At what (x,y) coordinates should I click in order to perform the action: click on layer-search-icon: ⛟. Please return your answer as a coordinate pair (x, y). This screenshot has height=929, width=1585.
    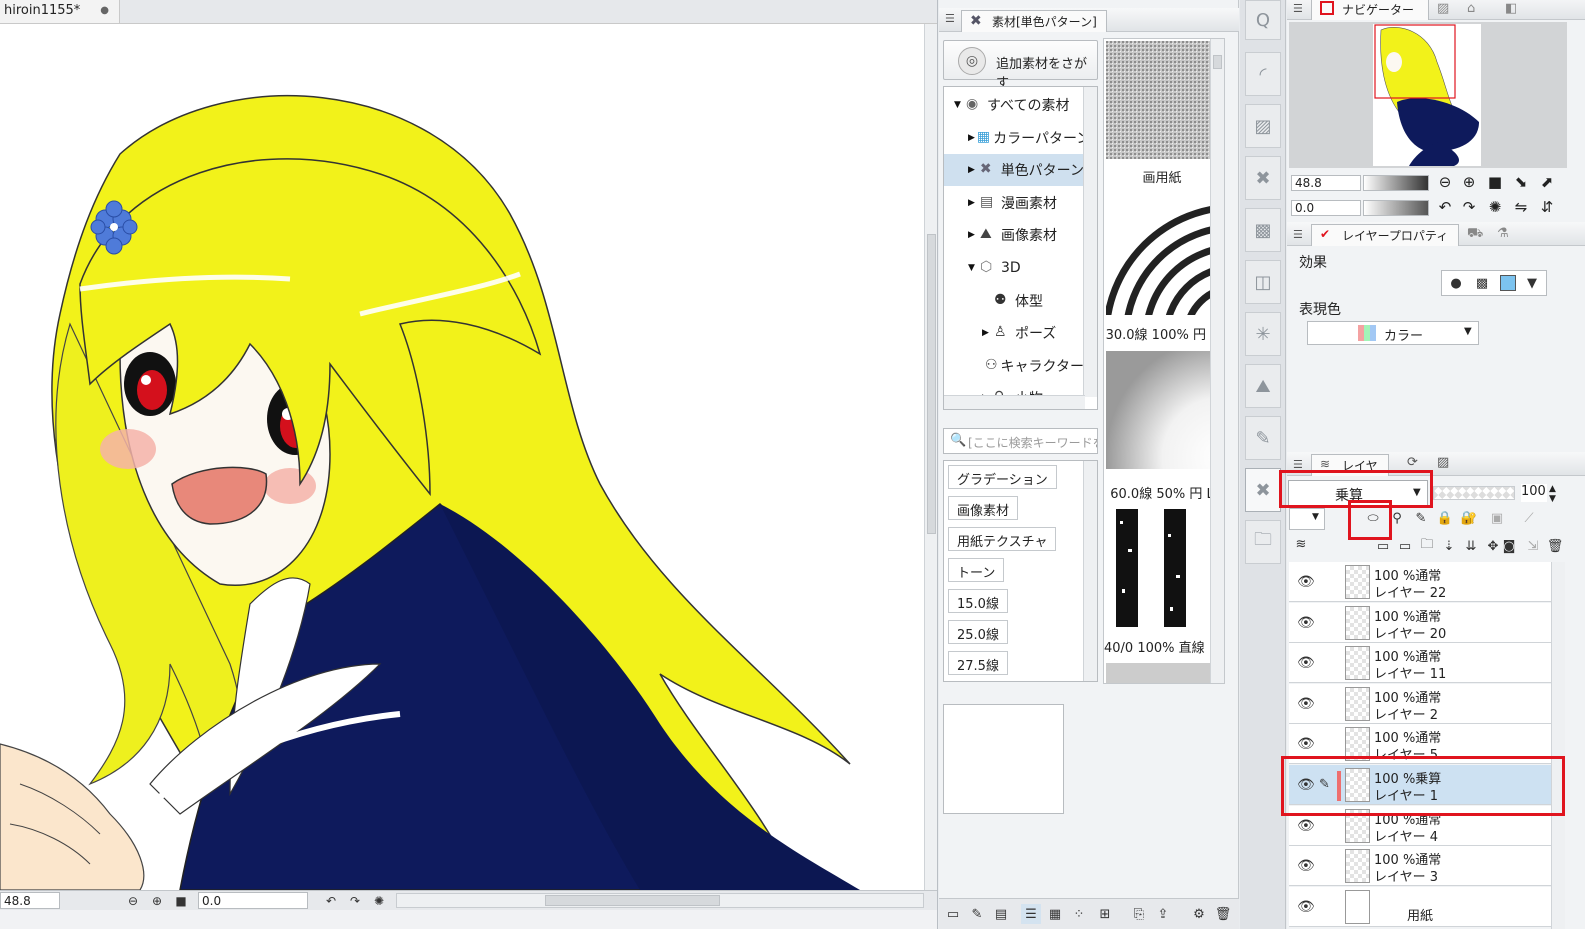
    Looking at the image, I should click on (1475, 234).